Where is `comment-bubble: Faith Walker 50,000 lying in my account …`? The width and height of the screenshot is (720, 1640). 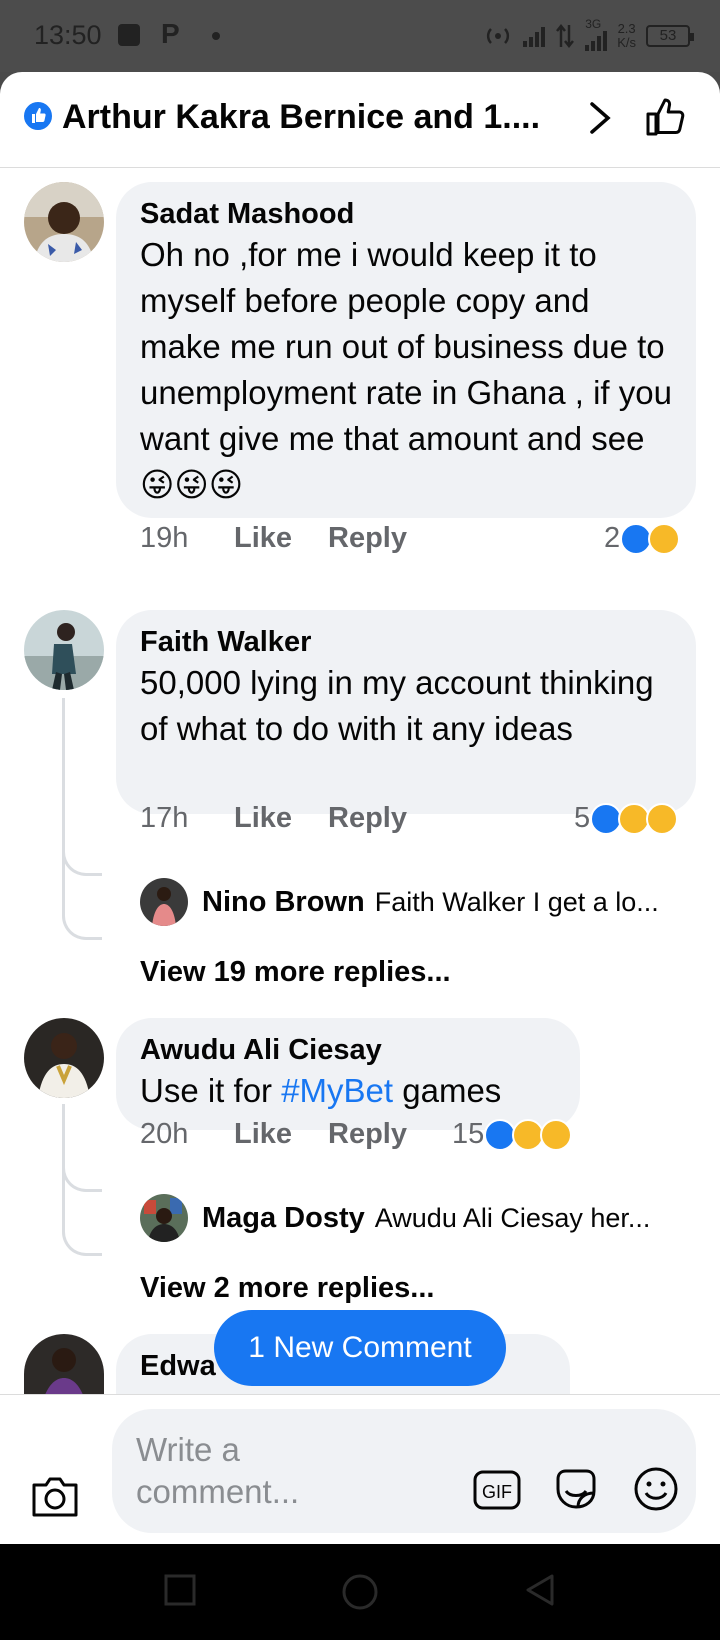 comment-bubble: Faith Walker 50,000 lying in my account … is located at coordinates (406, 712).